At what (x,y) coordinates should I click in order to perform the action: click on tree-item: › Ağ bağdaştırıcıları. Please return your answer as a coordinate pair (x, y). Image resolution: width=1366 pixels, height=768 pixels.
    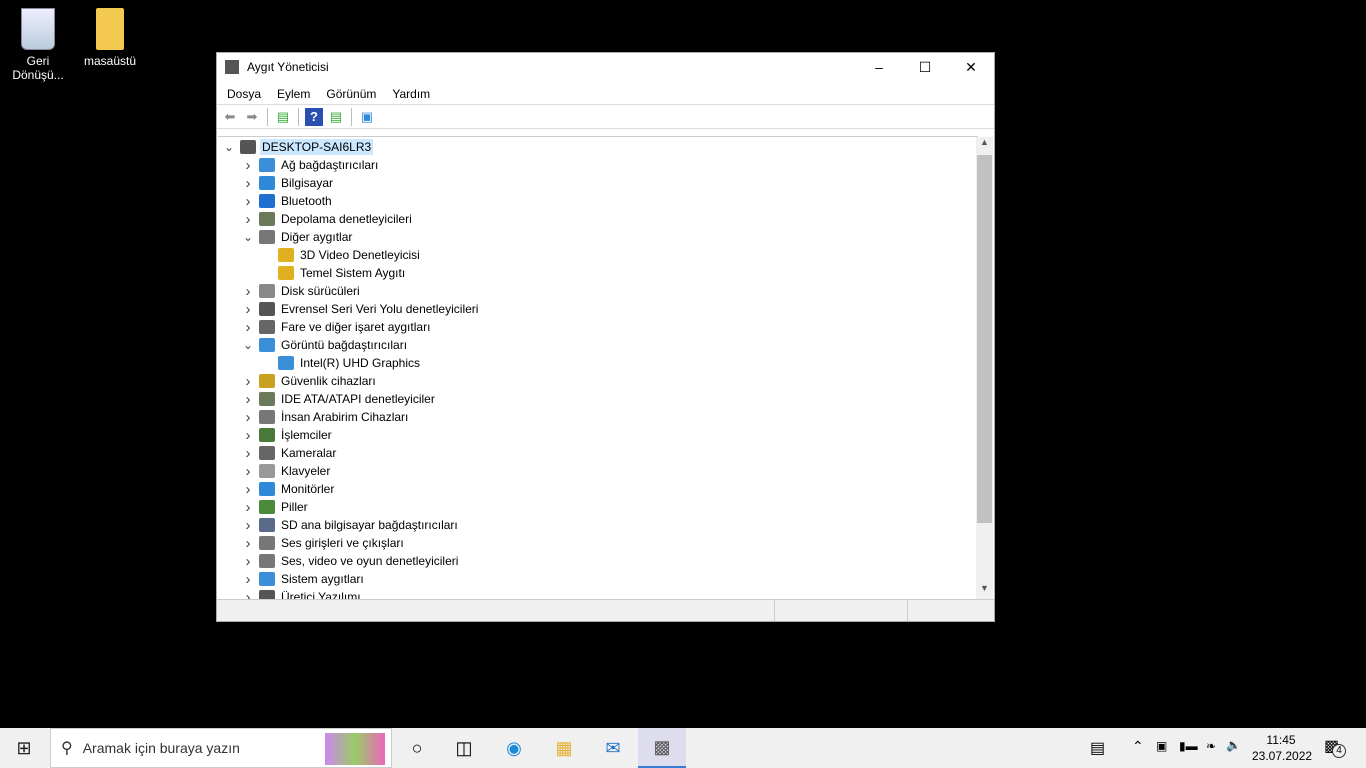
    Looking at the image, I should click on (299, 165).